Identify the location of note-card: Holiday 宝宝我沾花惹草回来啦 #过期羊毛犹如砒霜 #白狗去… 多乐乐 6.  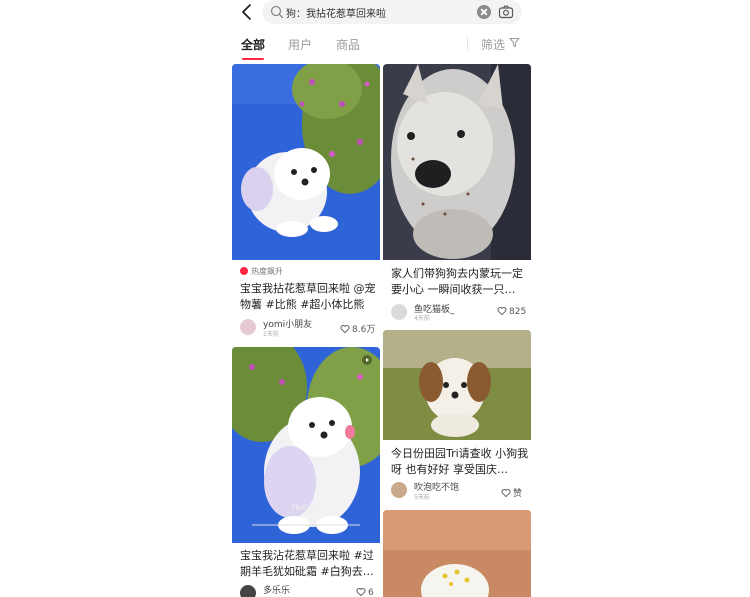
(306, 472).